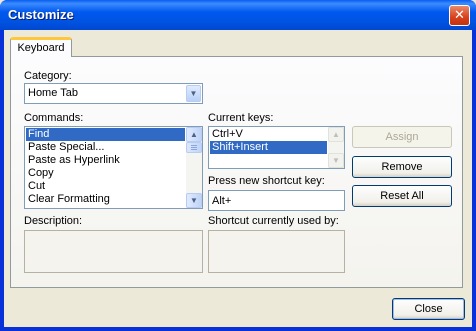 The image size is (476, 331). What do you see at coordinates (53, 221) in the screenshot?
I see `description-label: Description:` at bounding box center [53, 221].